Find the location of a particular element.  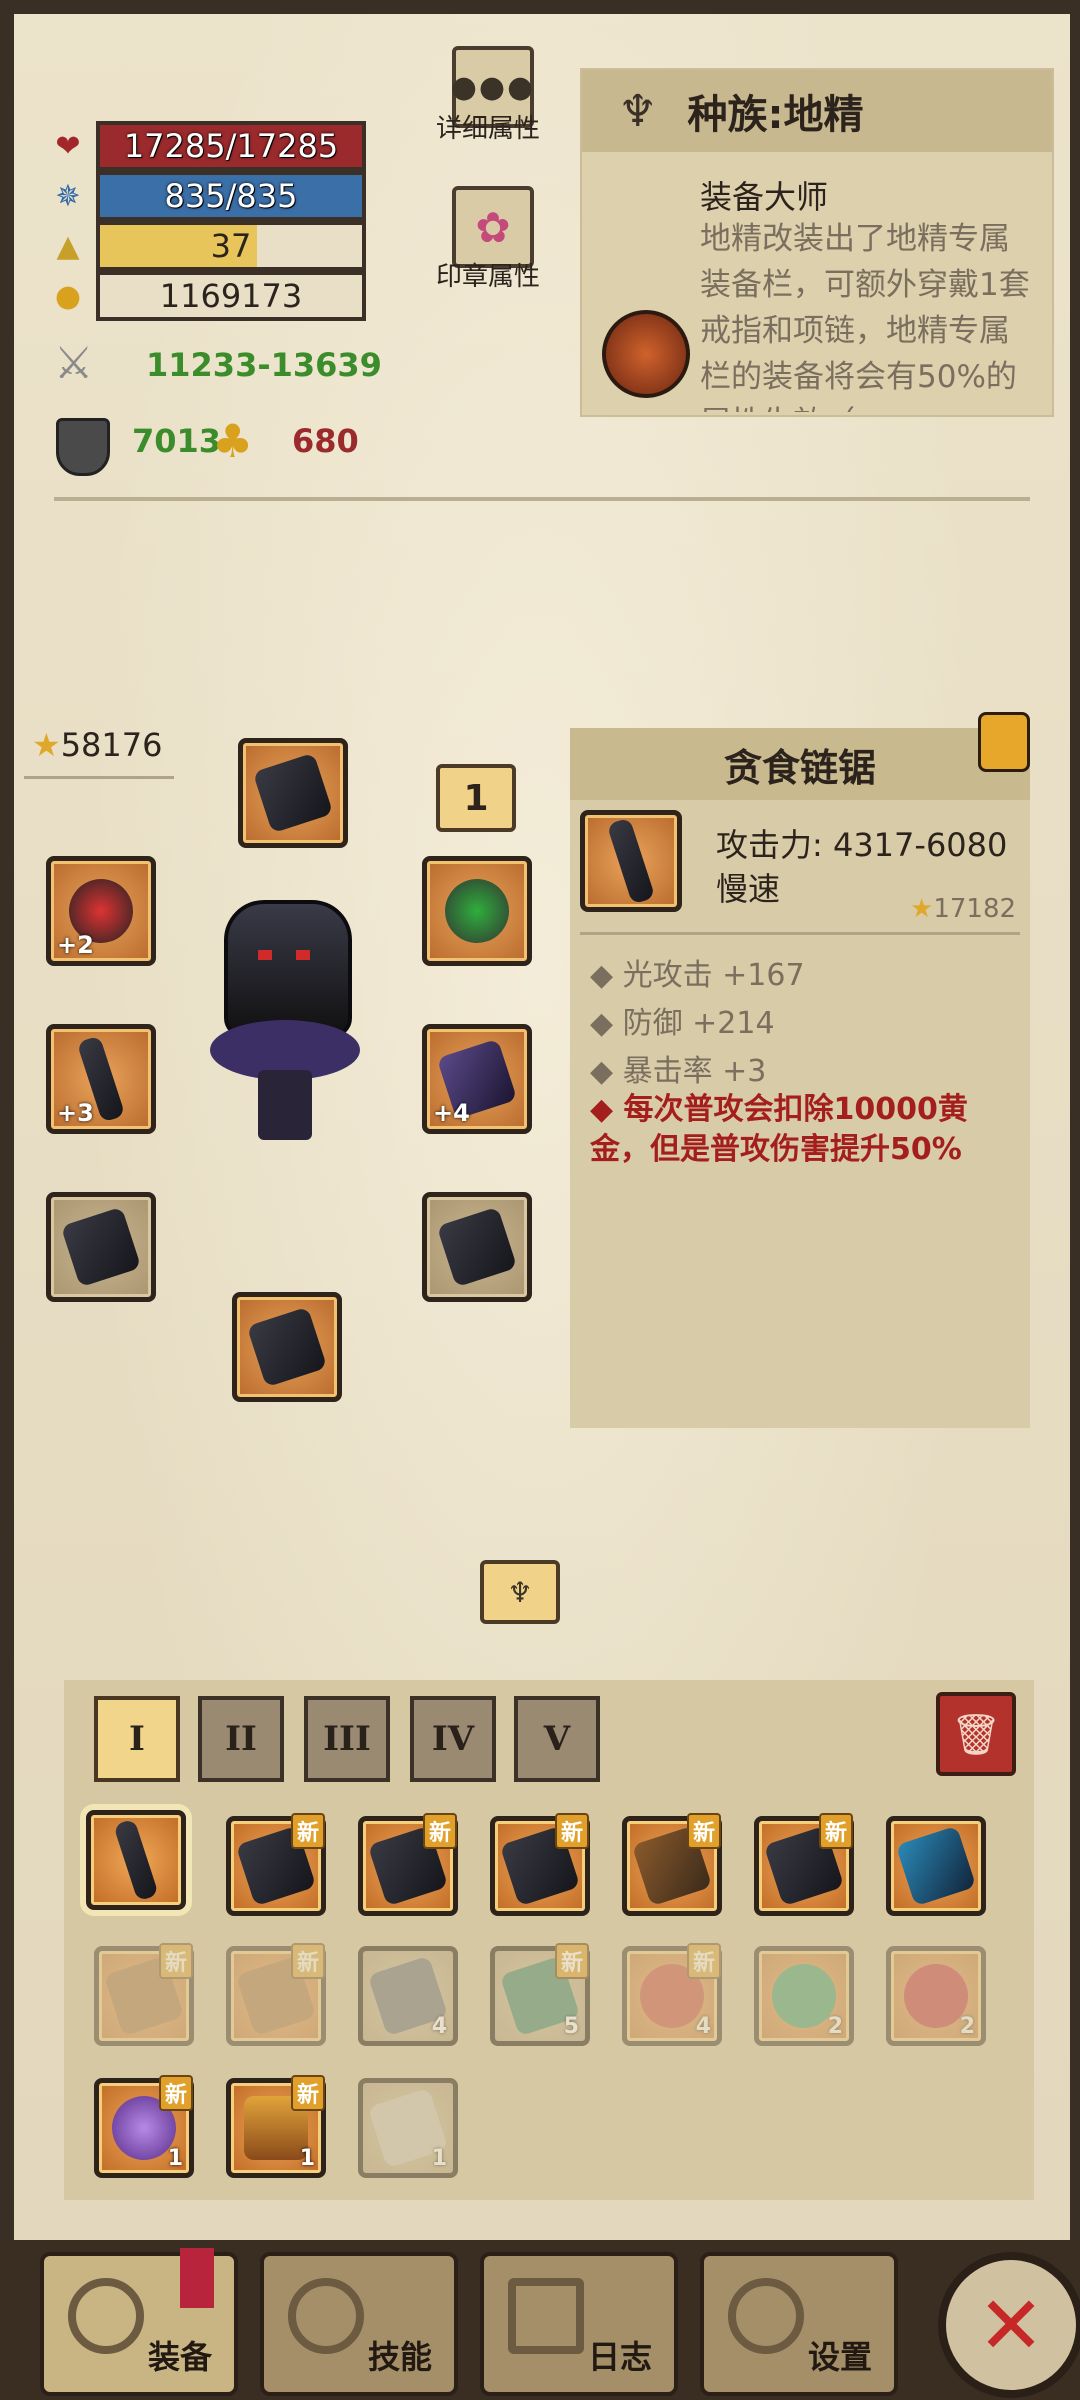

level-bar: 37 is located at coordinates (231, 246).